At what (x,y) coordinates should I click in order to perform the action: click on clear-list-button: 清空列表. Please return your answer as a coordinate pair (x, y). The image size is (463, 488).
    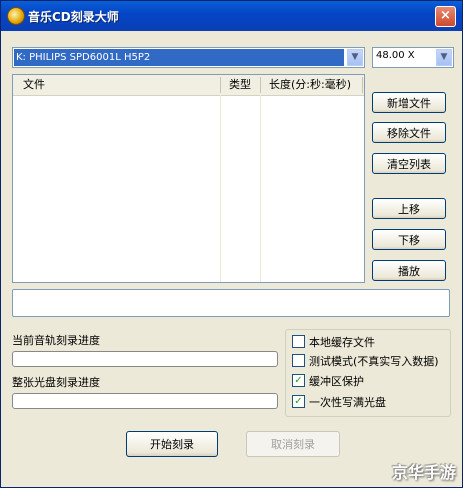
    Looking at the image, I should click on (409, 163).